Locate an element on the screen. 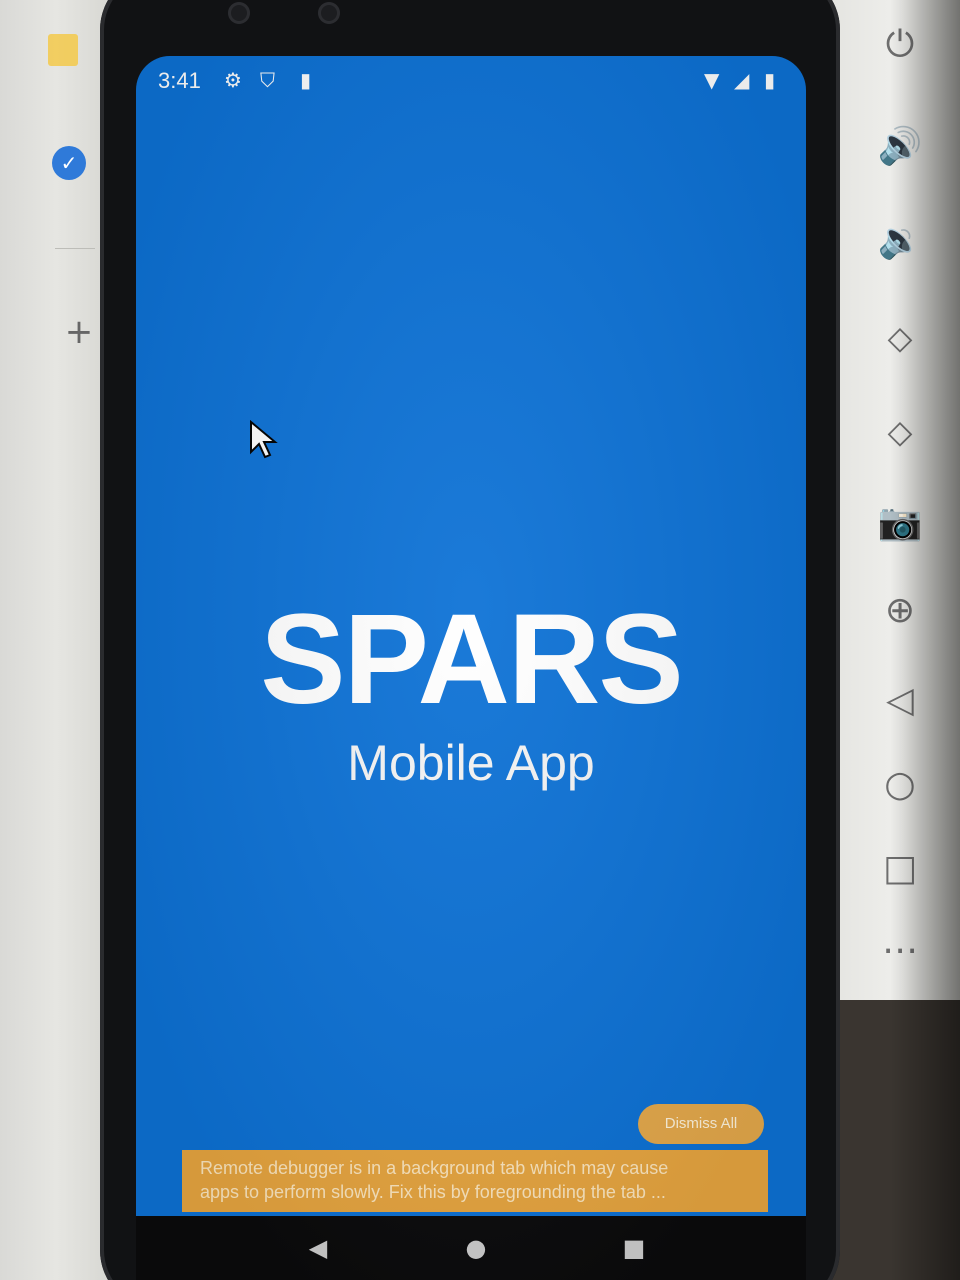 The width and height of the screenshot is (960, 1280). dismiss-all-button: Dismiss All is located at coordinates (701, 1124).